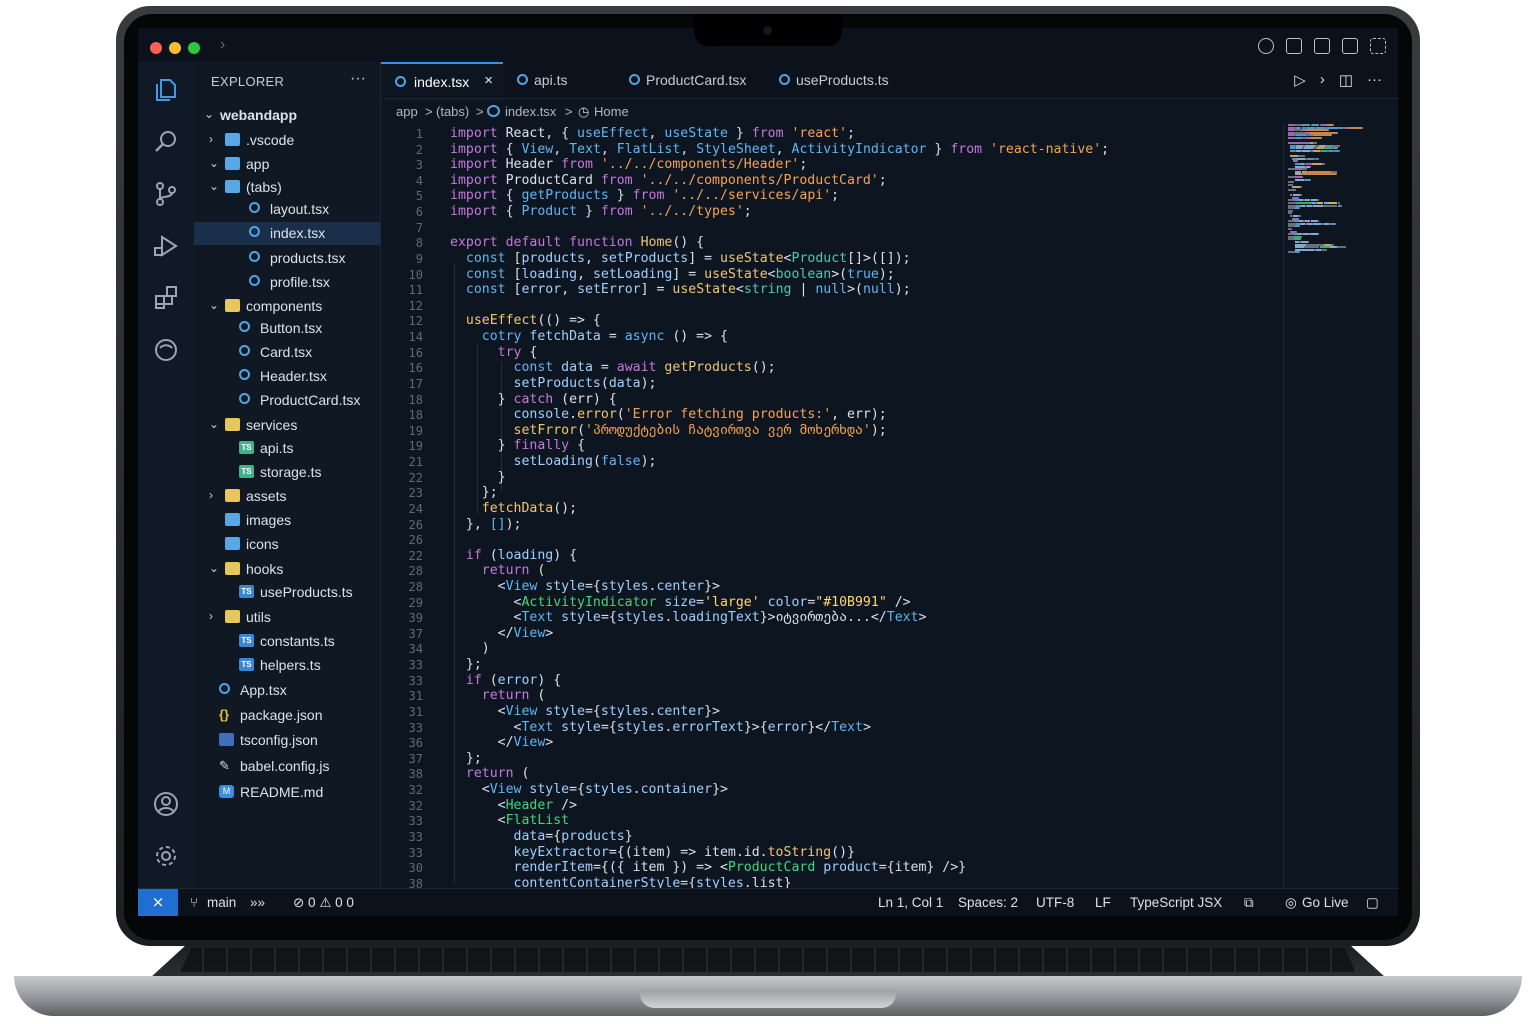  I want to click on encoding: UTF-8, so click(1055, 902).